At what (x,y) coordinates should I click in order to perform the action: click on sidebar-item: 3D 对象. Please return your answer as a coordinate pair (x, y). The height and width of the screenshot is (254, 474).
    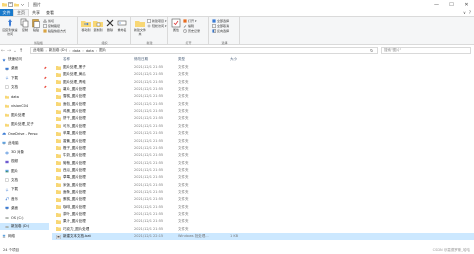
    Looking at the image, I should click on (24, 152).